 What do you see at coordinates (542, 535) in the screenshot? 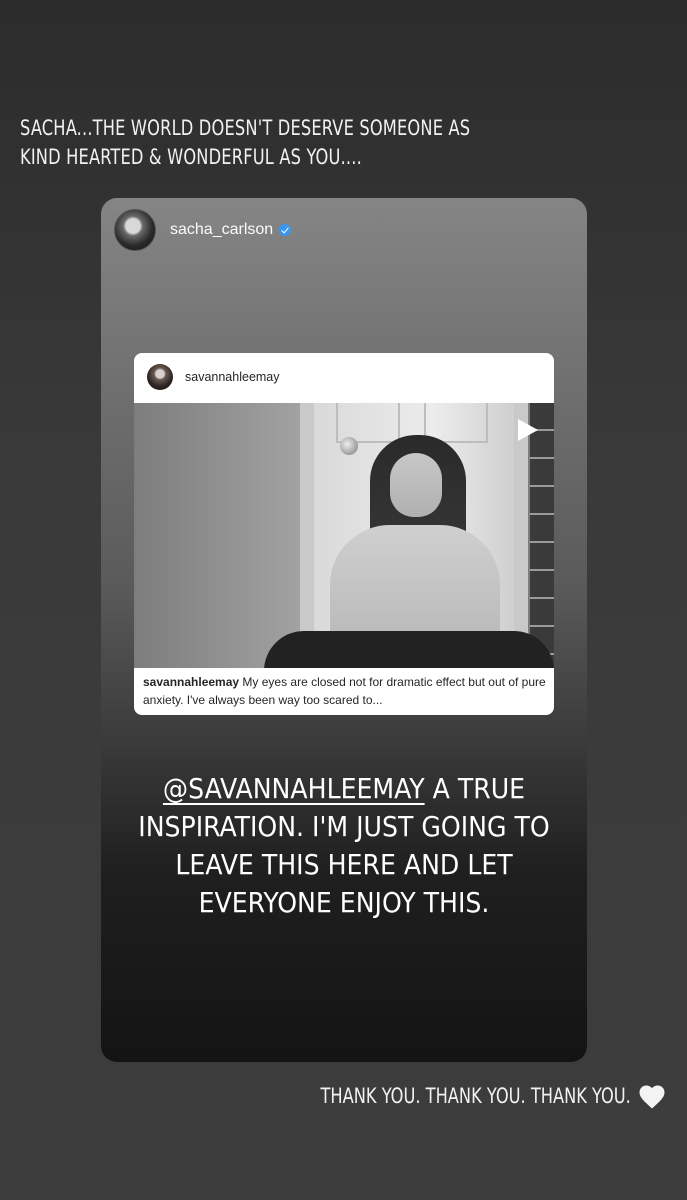
I see `photo-tile-wall` at bounding box center [542, 535].